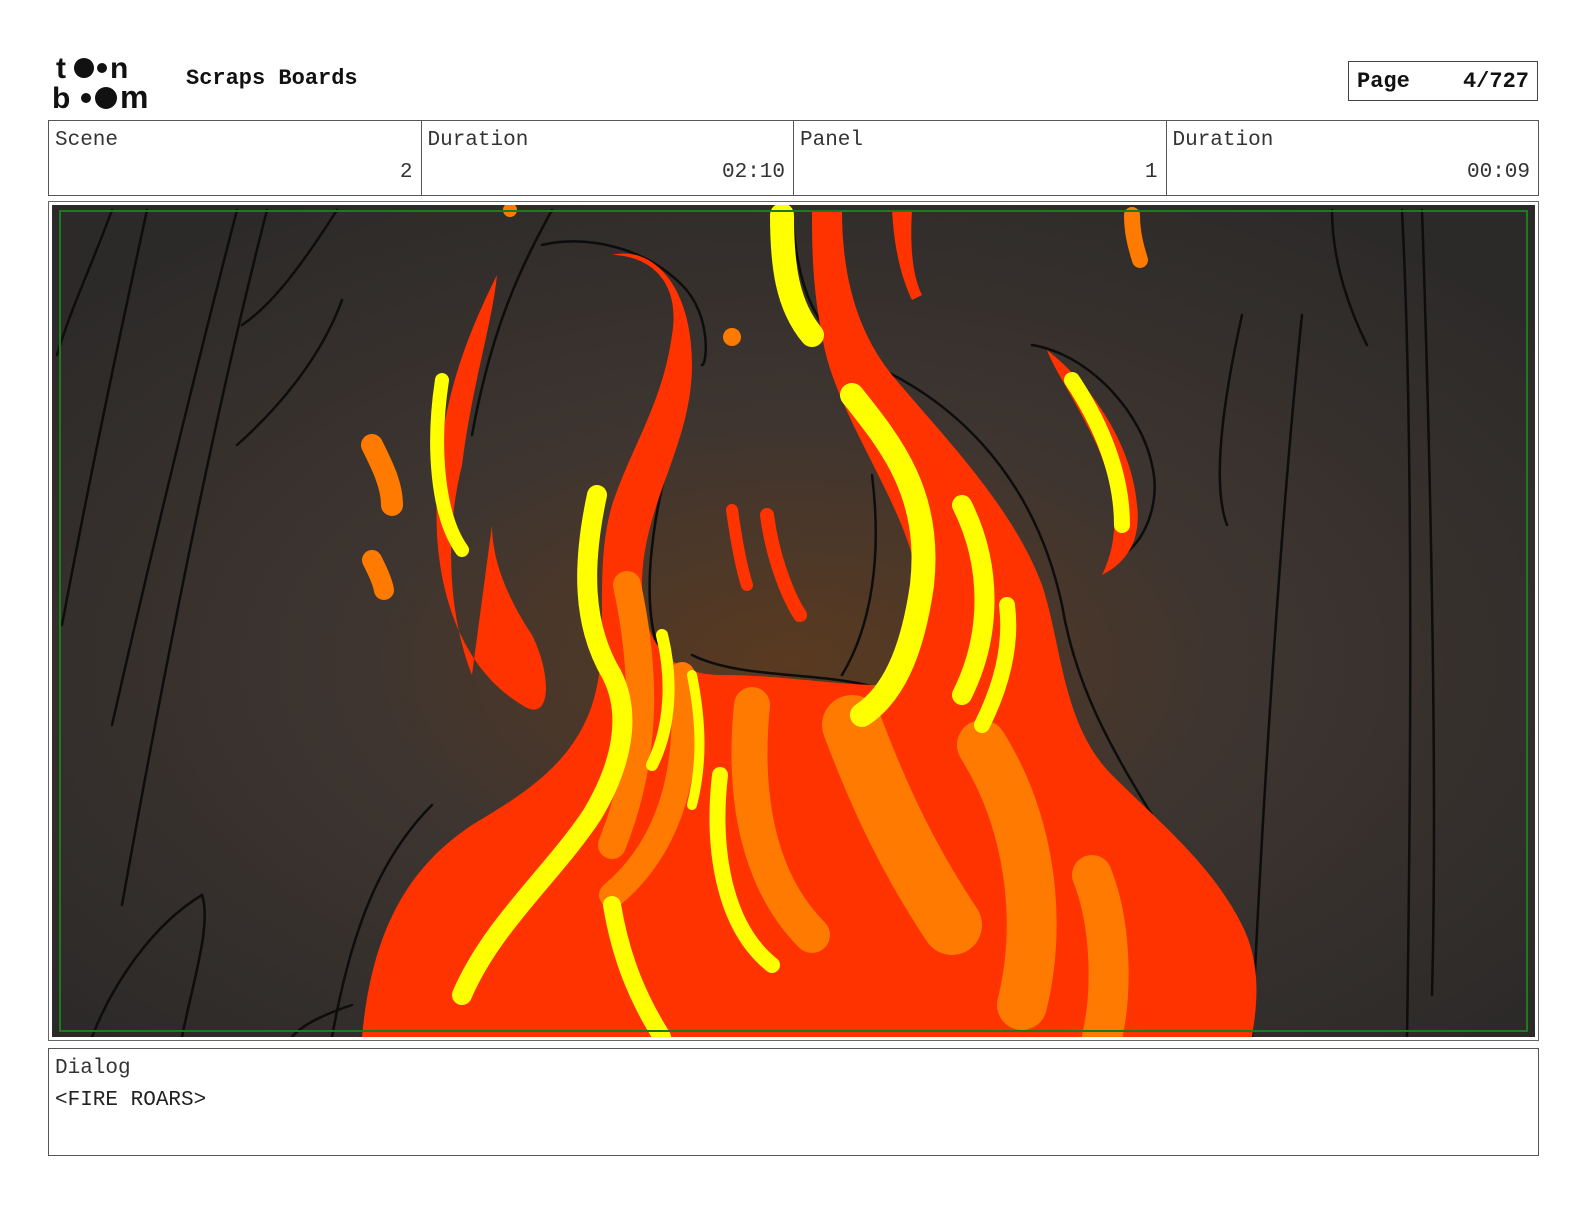  Describe the element at coordinates (608, 158) in the screenshot. I see `scene-duration-cell: Duration 02:10` at that location.